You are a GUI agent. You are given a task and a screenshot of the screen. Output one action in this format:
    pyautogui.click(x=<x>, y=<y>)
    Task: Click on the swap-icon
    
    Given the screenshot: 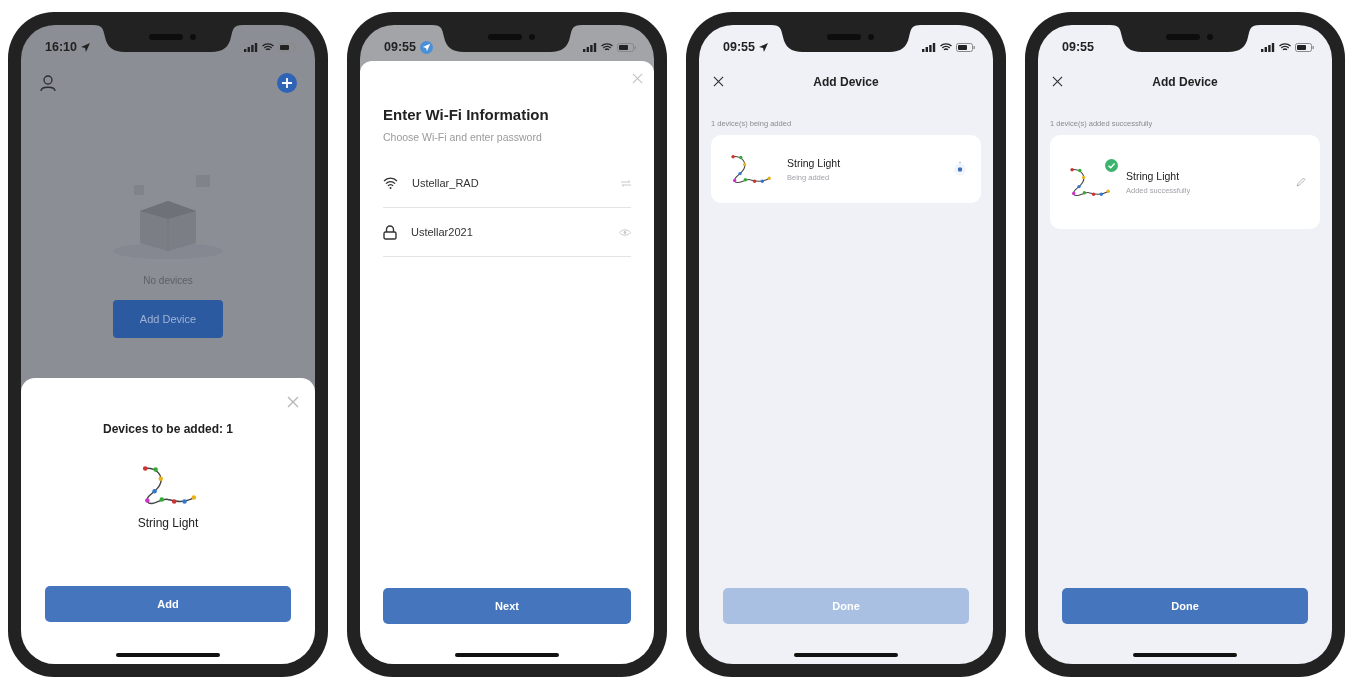 What is the action you would take?
    pyautogui.click(x=626, y=183)
    